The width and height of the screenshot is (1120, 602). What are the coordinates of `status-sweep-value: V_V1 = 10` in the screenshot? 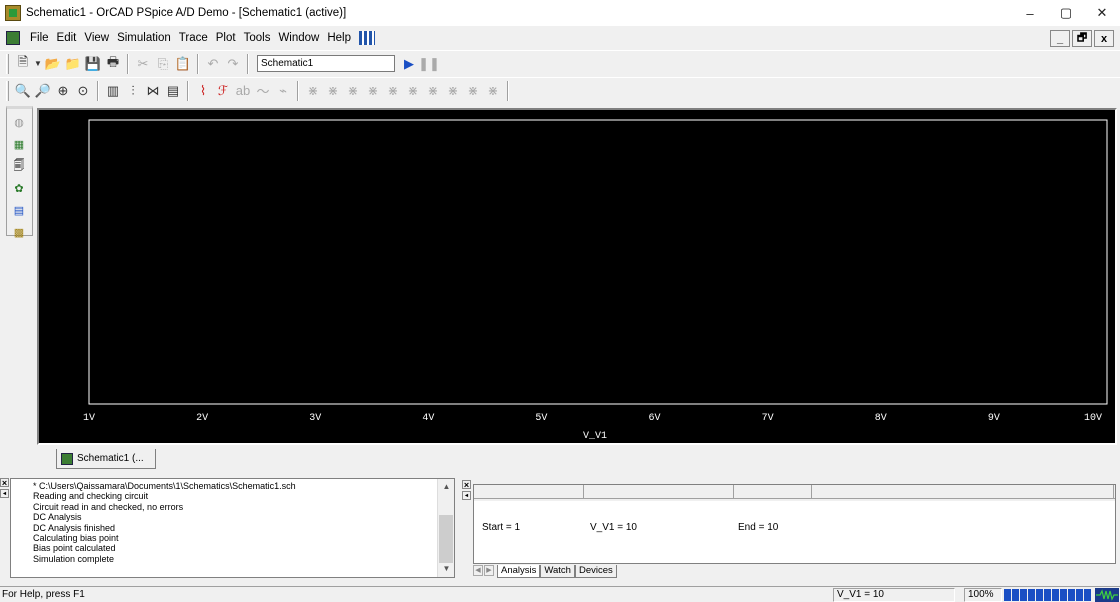 It's located at (894, 595).